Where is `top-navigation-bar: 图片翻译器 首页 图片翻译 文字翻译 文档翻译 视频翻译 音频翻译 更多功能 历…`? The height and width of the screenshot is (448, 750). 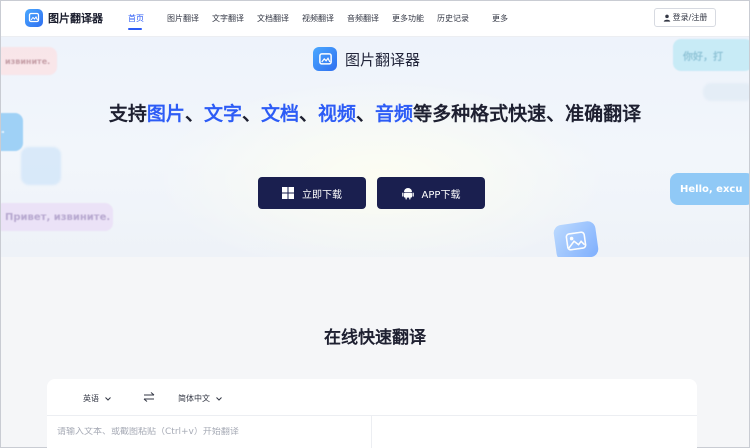 top-navigation-bar: 图片翻译器 首页 图片翻译 文字翻译 文档翻译 视频翻译 音频翻译 更多功能 历… is located at coordinates (375, 19).